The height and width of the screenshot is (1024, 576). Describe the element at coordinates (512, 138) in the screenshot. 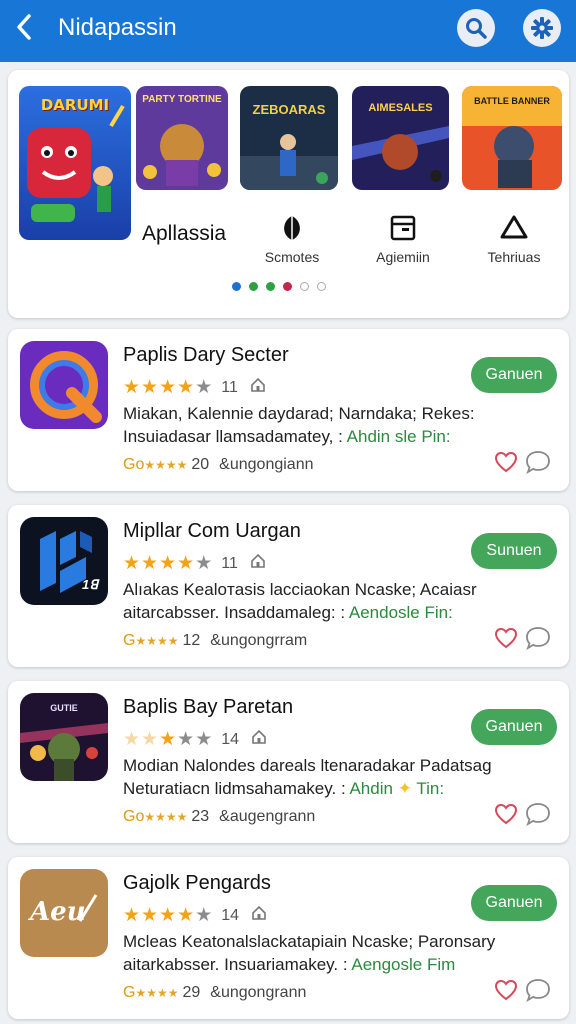

I see `featured-banner-5: BATTLE BANNER` at that location.